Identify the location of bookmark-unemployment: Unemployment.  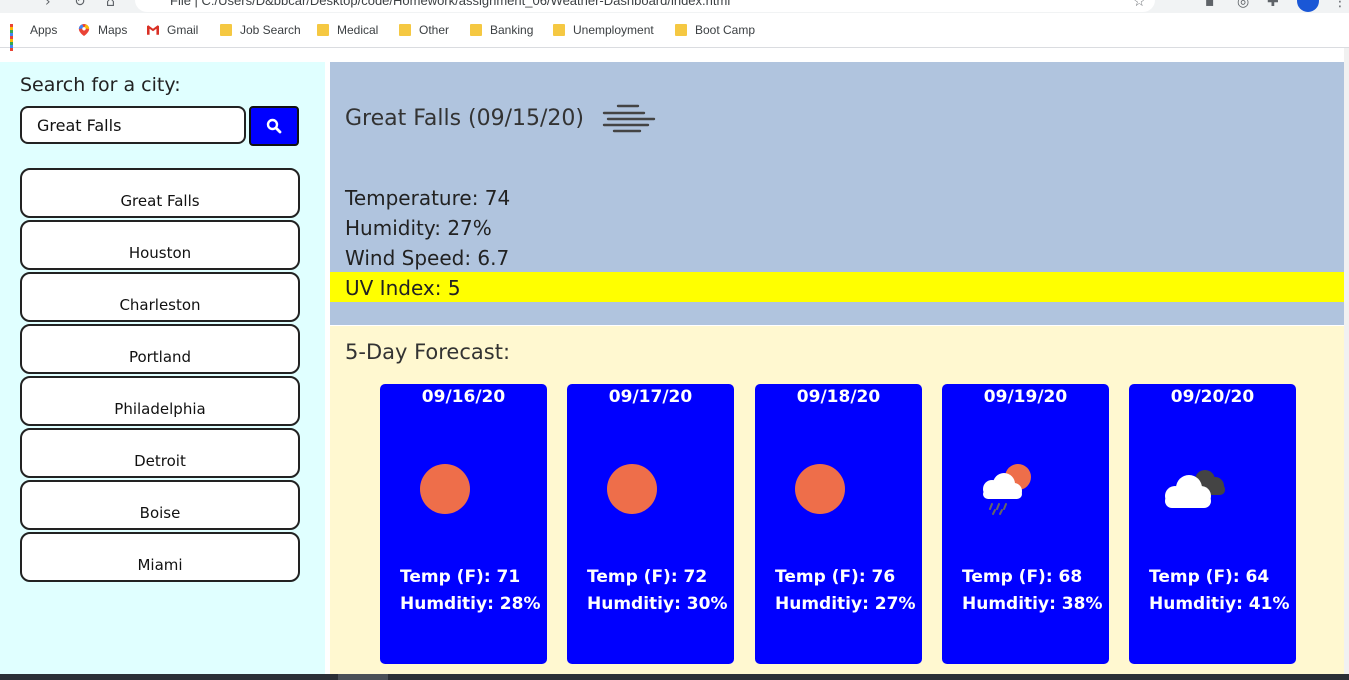
(603, 30).